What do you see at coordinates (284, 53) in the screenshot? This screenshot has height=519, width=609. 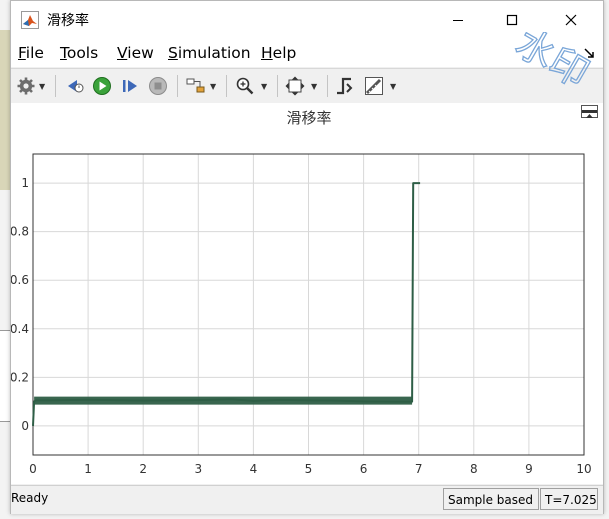 I see `menu-help-rest: elp` at bounding box center [284, 53].